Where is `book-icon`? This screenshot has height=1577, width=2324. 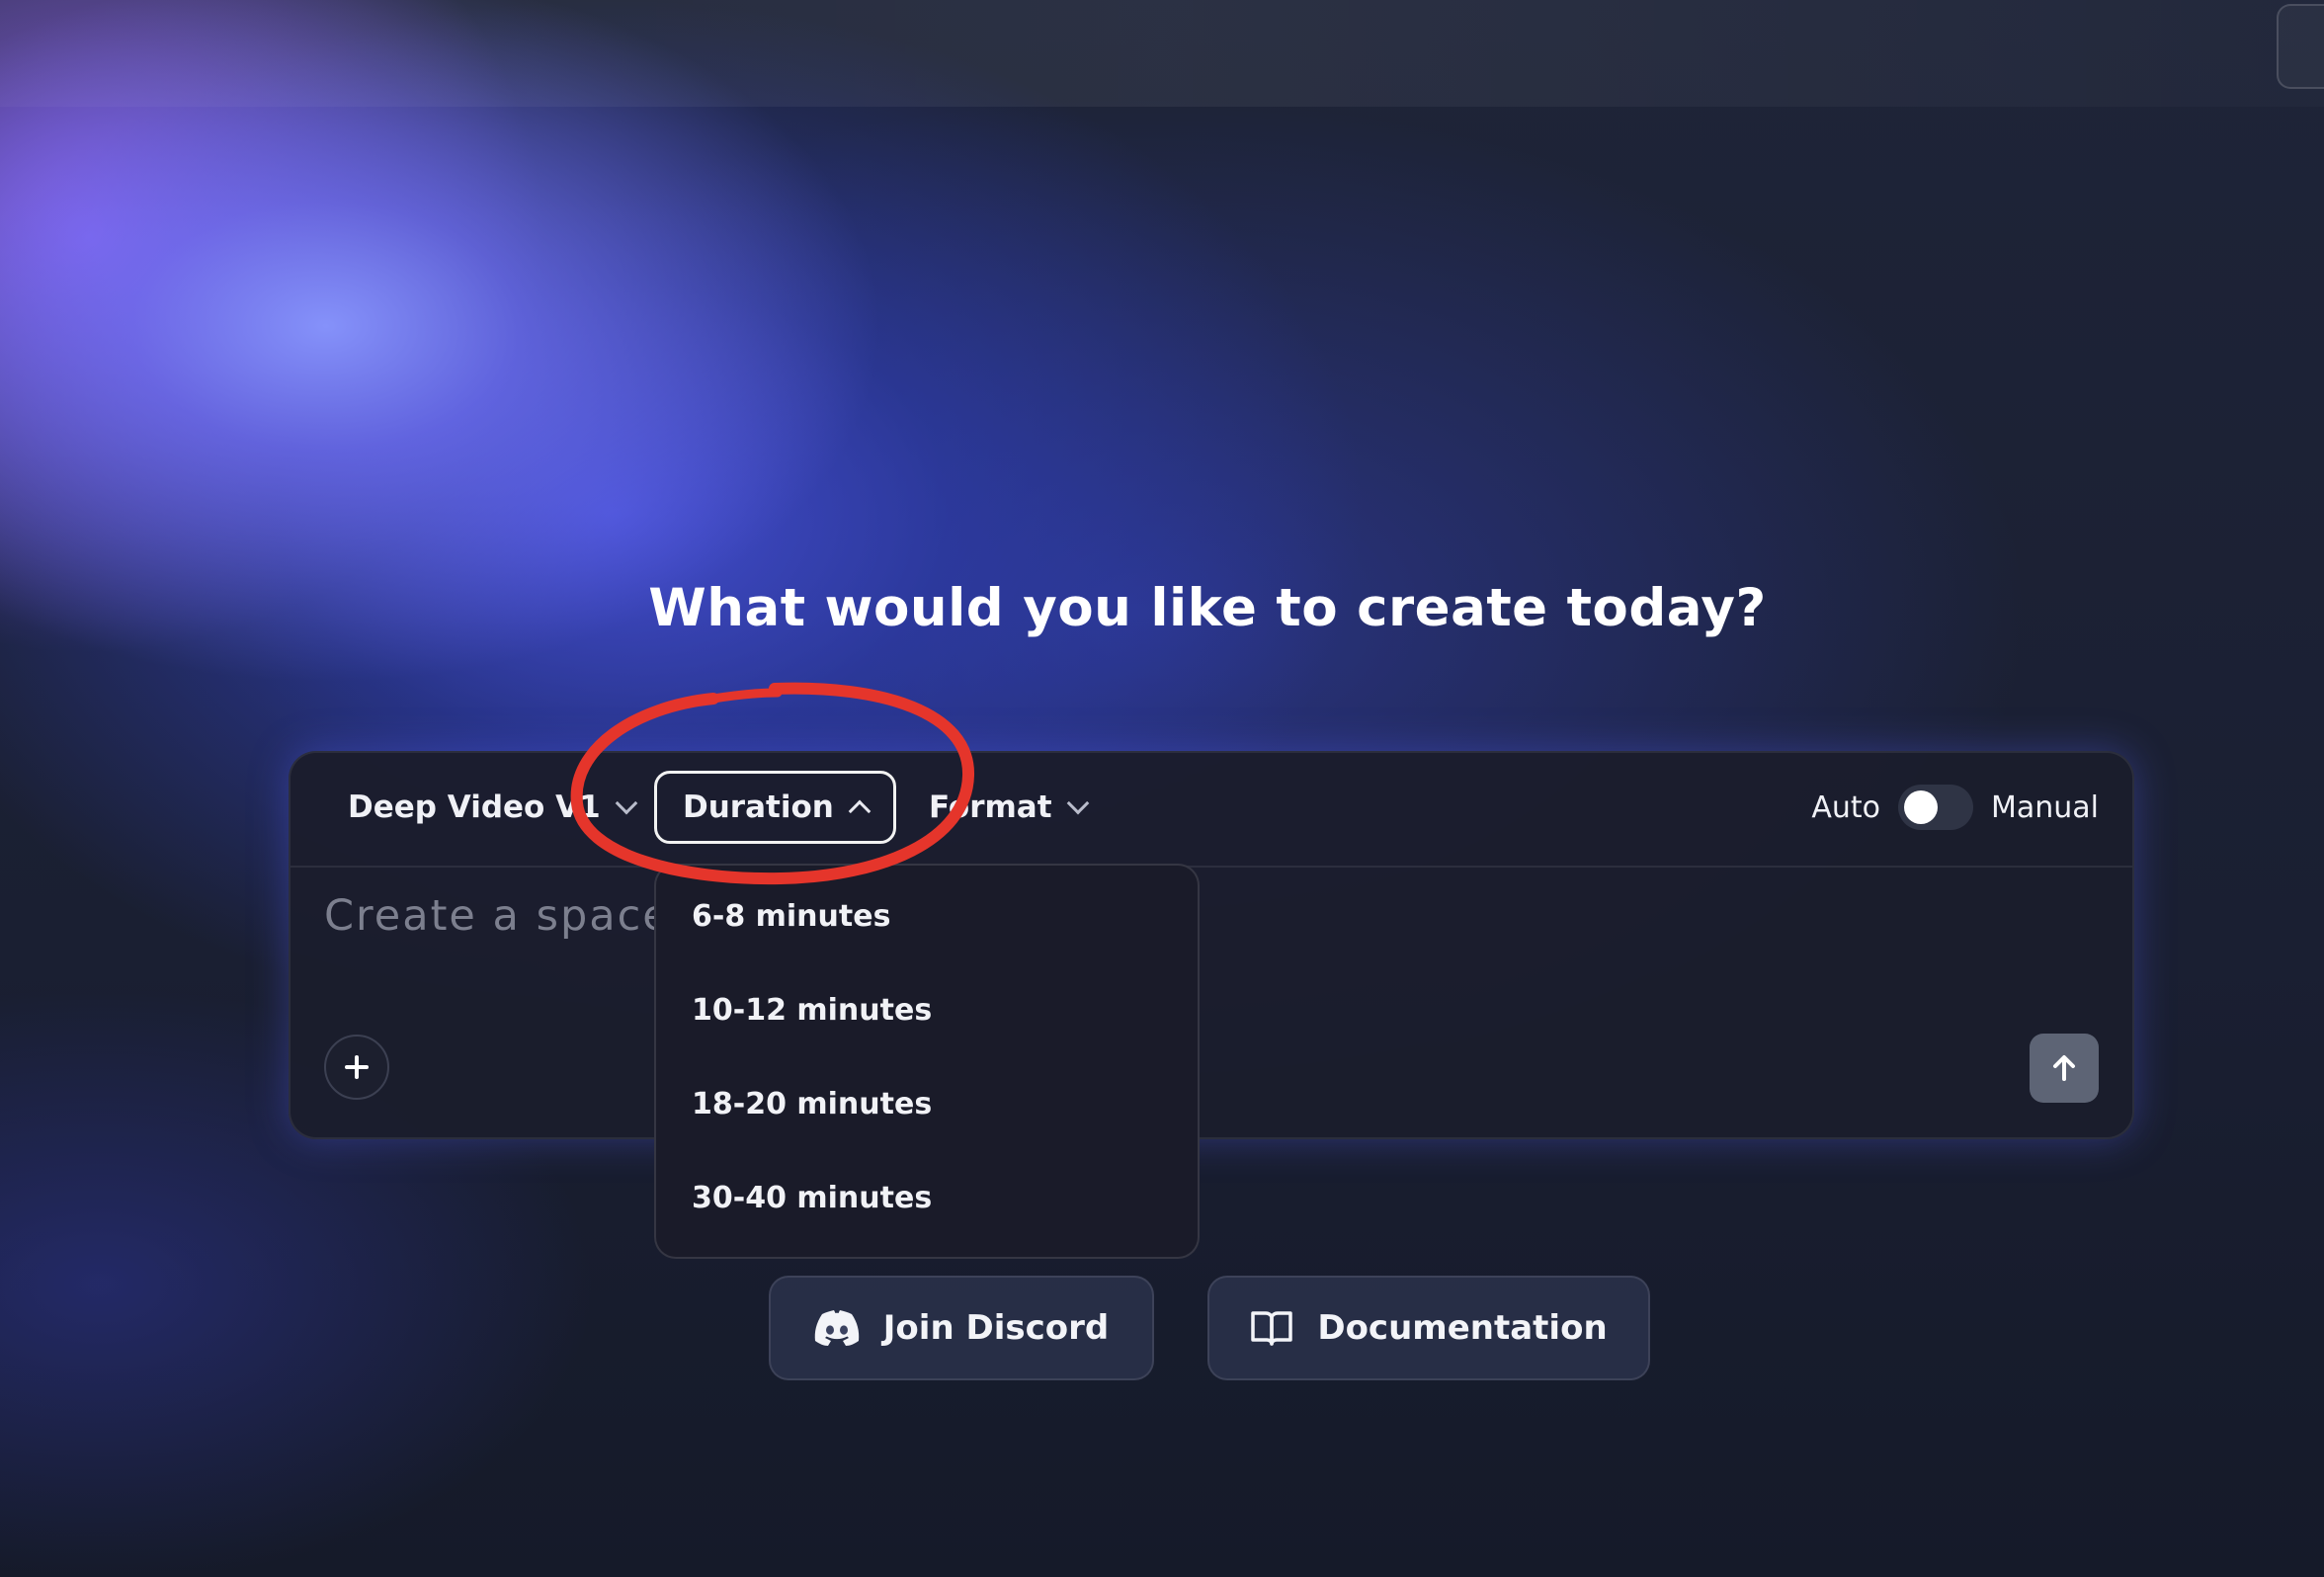
book-icon is located at coordinates (1271, 1328).